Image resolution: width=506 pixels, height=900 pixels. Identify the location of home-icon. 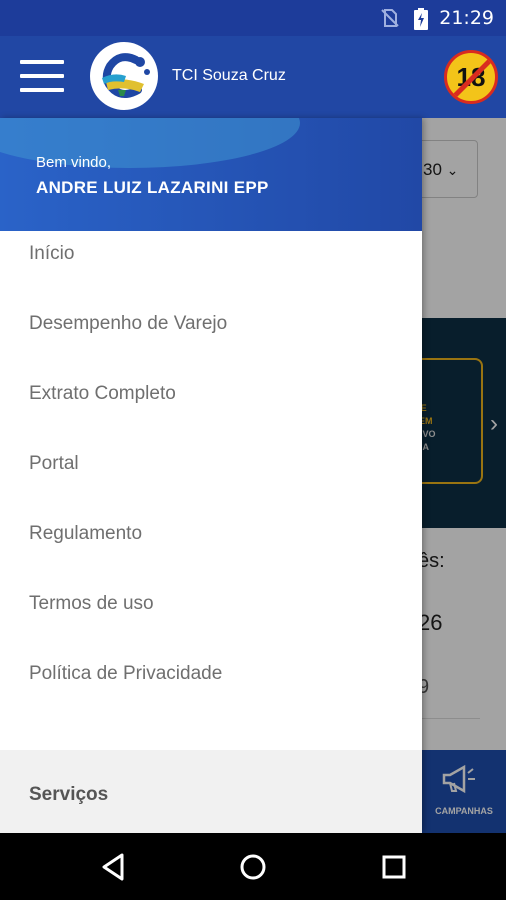
(253, 867).